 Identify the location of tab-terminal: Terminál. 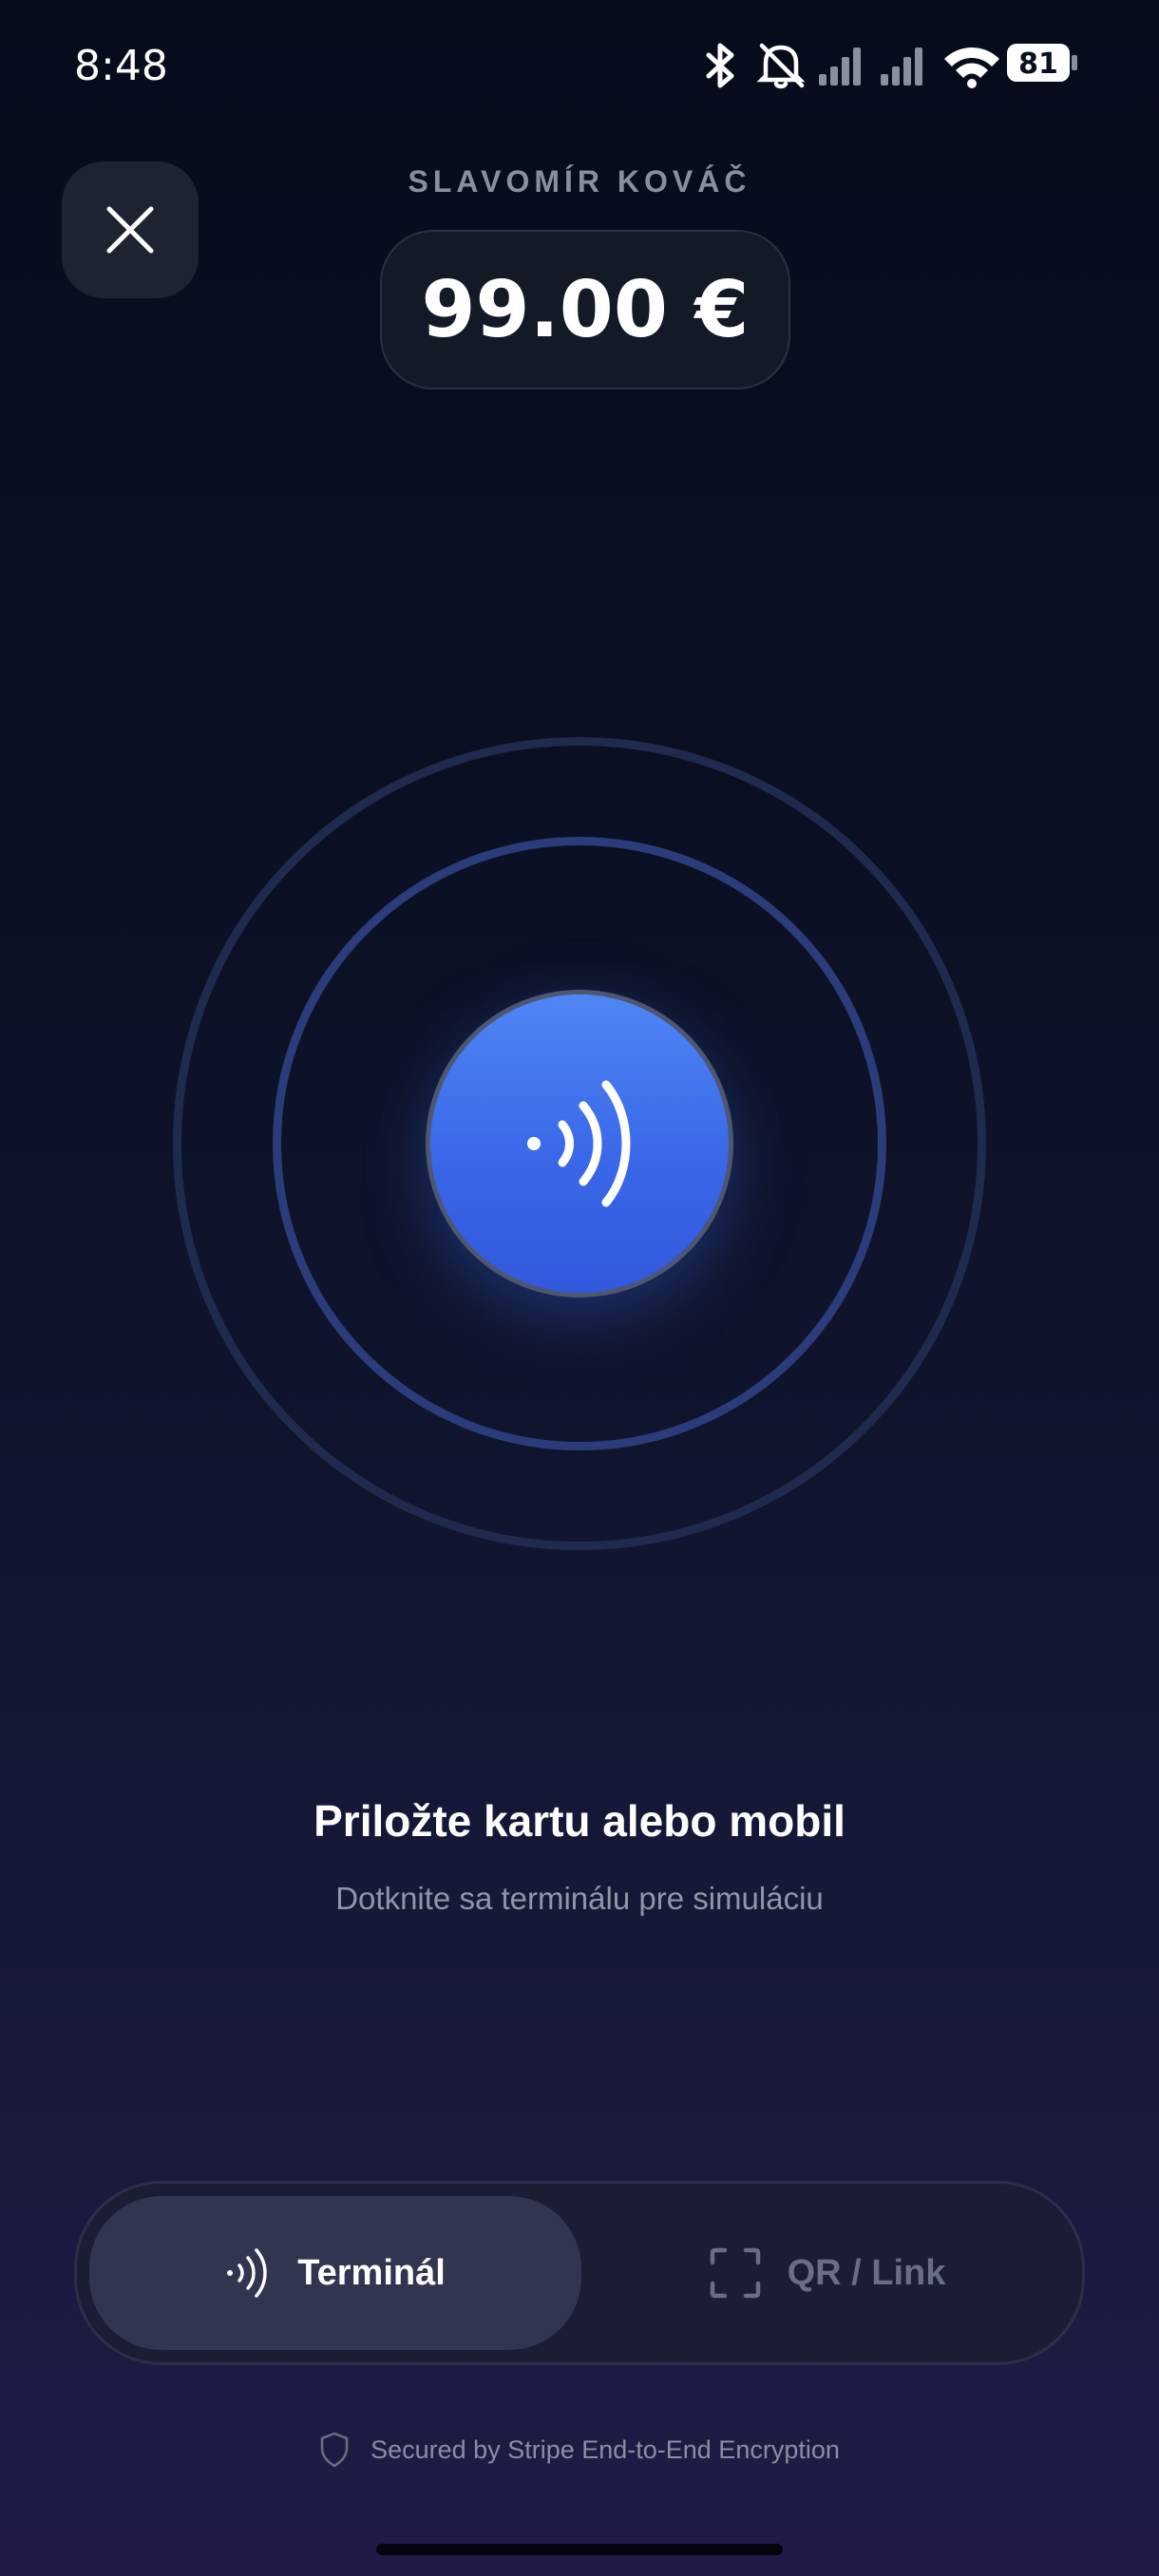
(335, 2273).